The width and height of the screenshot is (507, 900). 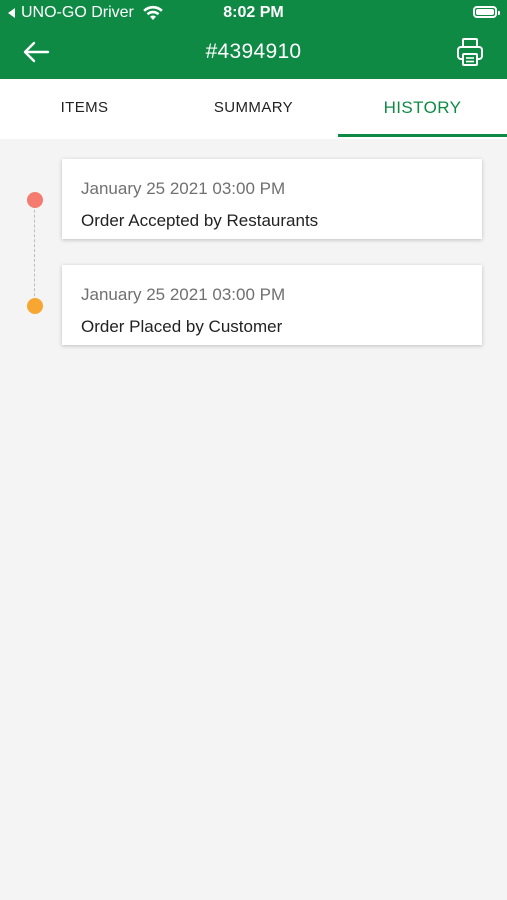 I want to click on tab-items-label: ITEMS, so click(x=84, y=107).